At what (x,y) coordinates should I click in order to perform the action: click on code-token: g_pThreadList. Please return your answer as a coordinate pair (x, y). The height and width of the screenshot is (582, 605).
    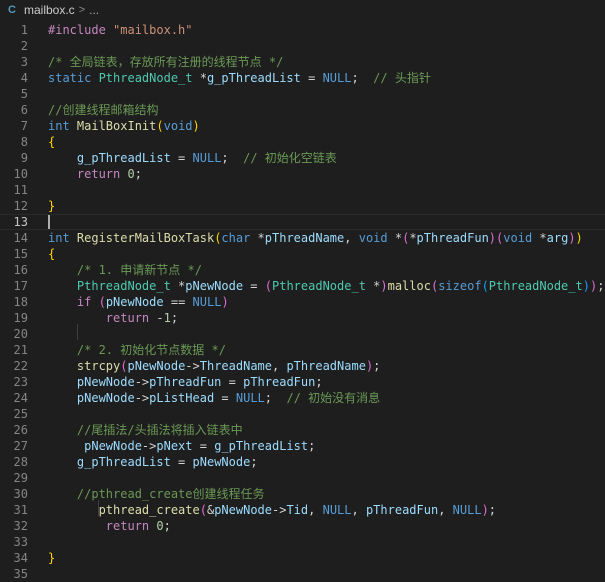
    Looking at the image, I should click on (261, 446).